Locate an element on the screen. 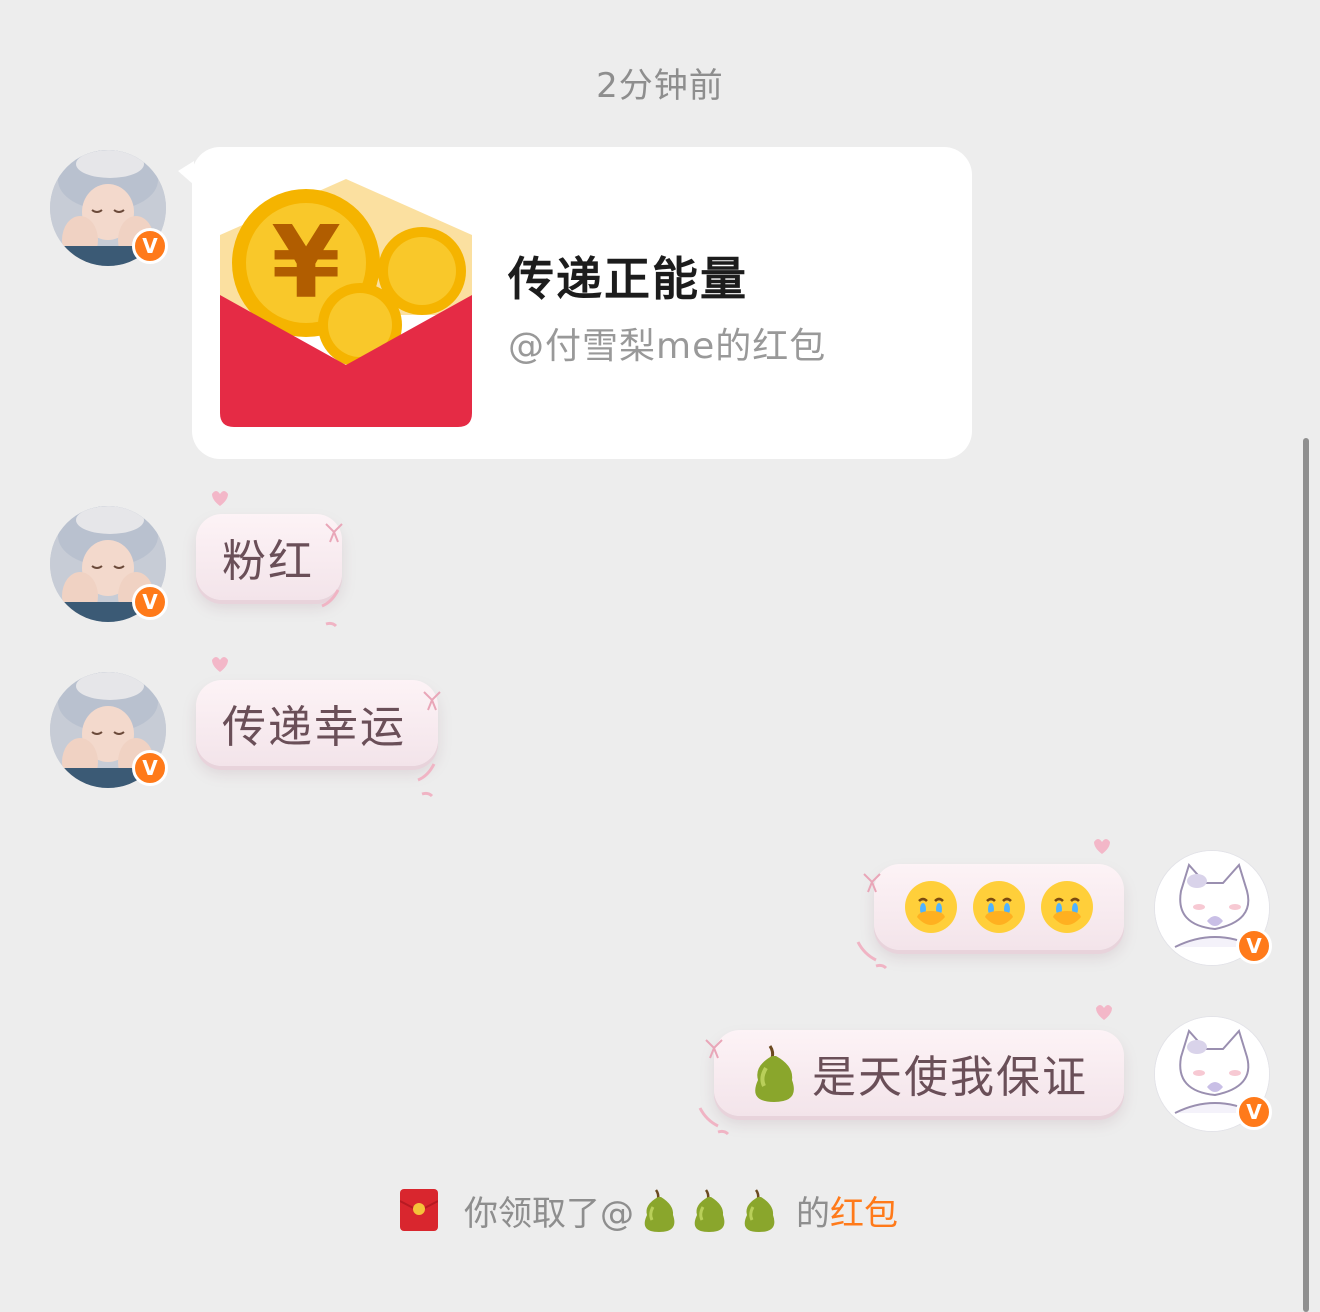 The height and width of the screenshot is (1312, 1320). red-packet-link: 红包 is located at coordinates (864, 1210).